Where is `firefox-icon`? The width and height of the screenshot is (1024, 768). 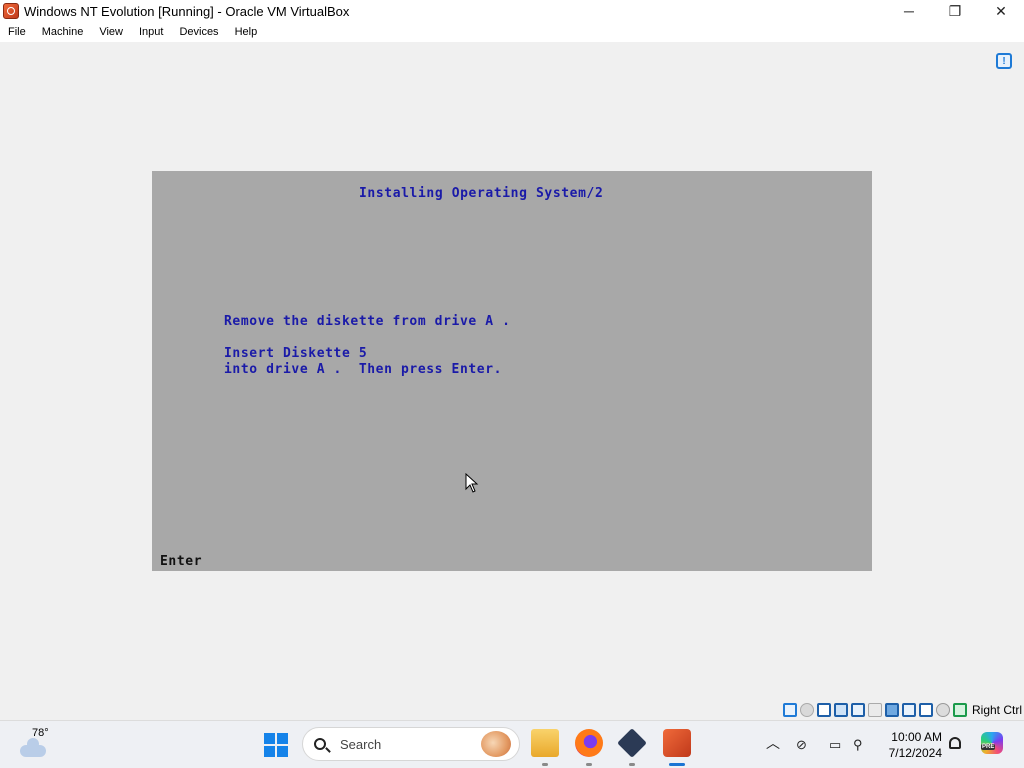 firefox-icon is located at coordinates (589, 747).